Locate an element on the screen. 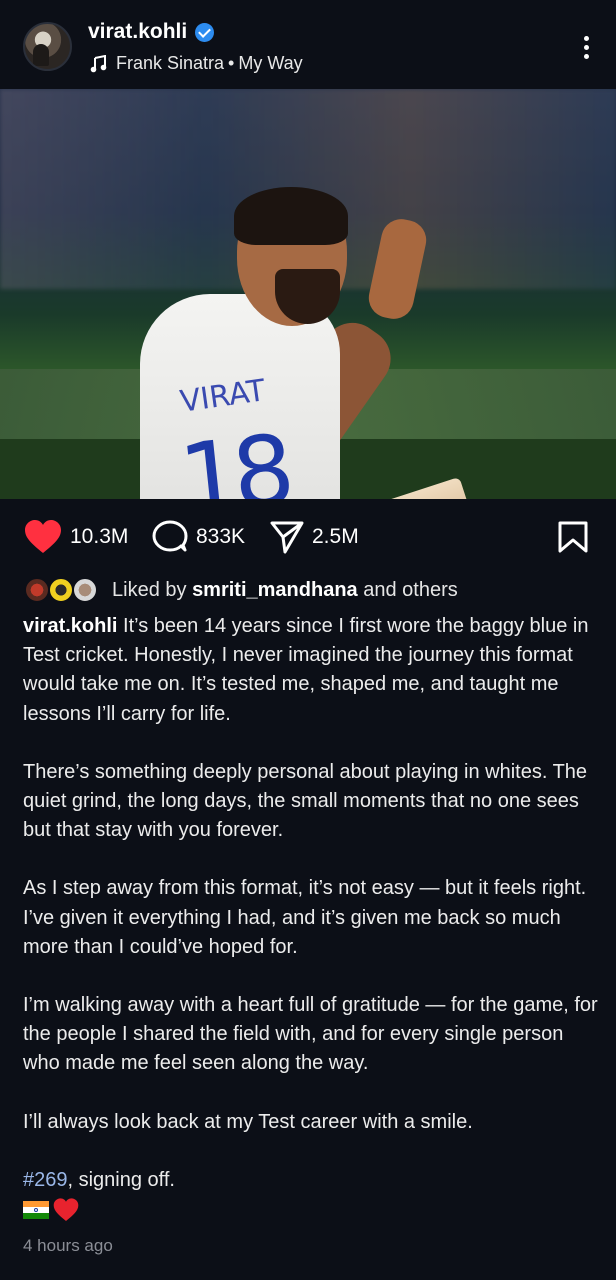 The height and width of the screenshot is (1280, 616). caption-closing: , signing off. is located at coordinates (121, 1179).